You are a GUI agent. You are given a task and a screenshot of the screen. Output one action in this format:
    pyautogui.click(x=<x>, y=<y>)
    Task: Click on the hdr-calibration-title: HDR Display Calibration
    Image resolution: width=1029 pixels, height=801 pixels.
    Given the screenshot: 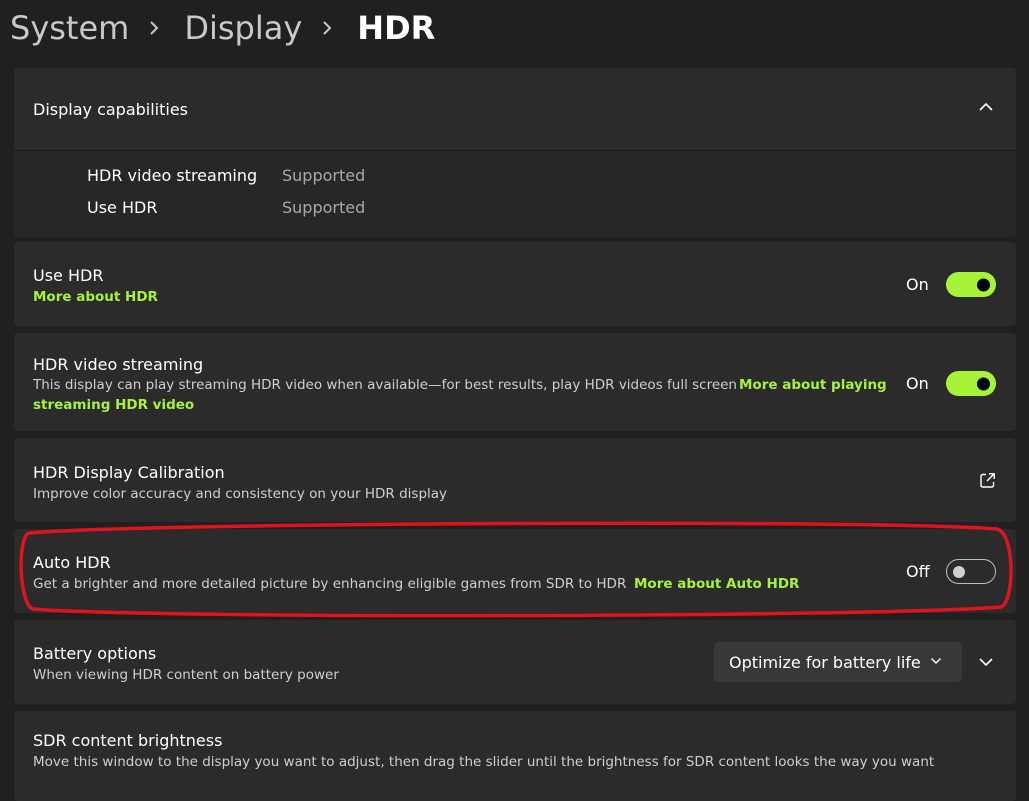 What is the action you would take?
    pyautogui.click(x=129, y=472)
    